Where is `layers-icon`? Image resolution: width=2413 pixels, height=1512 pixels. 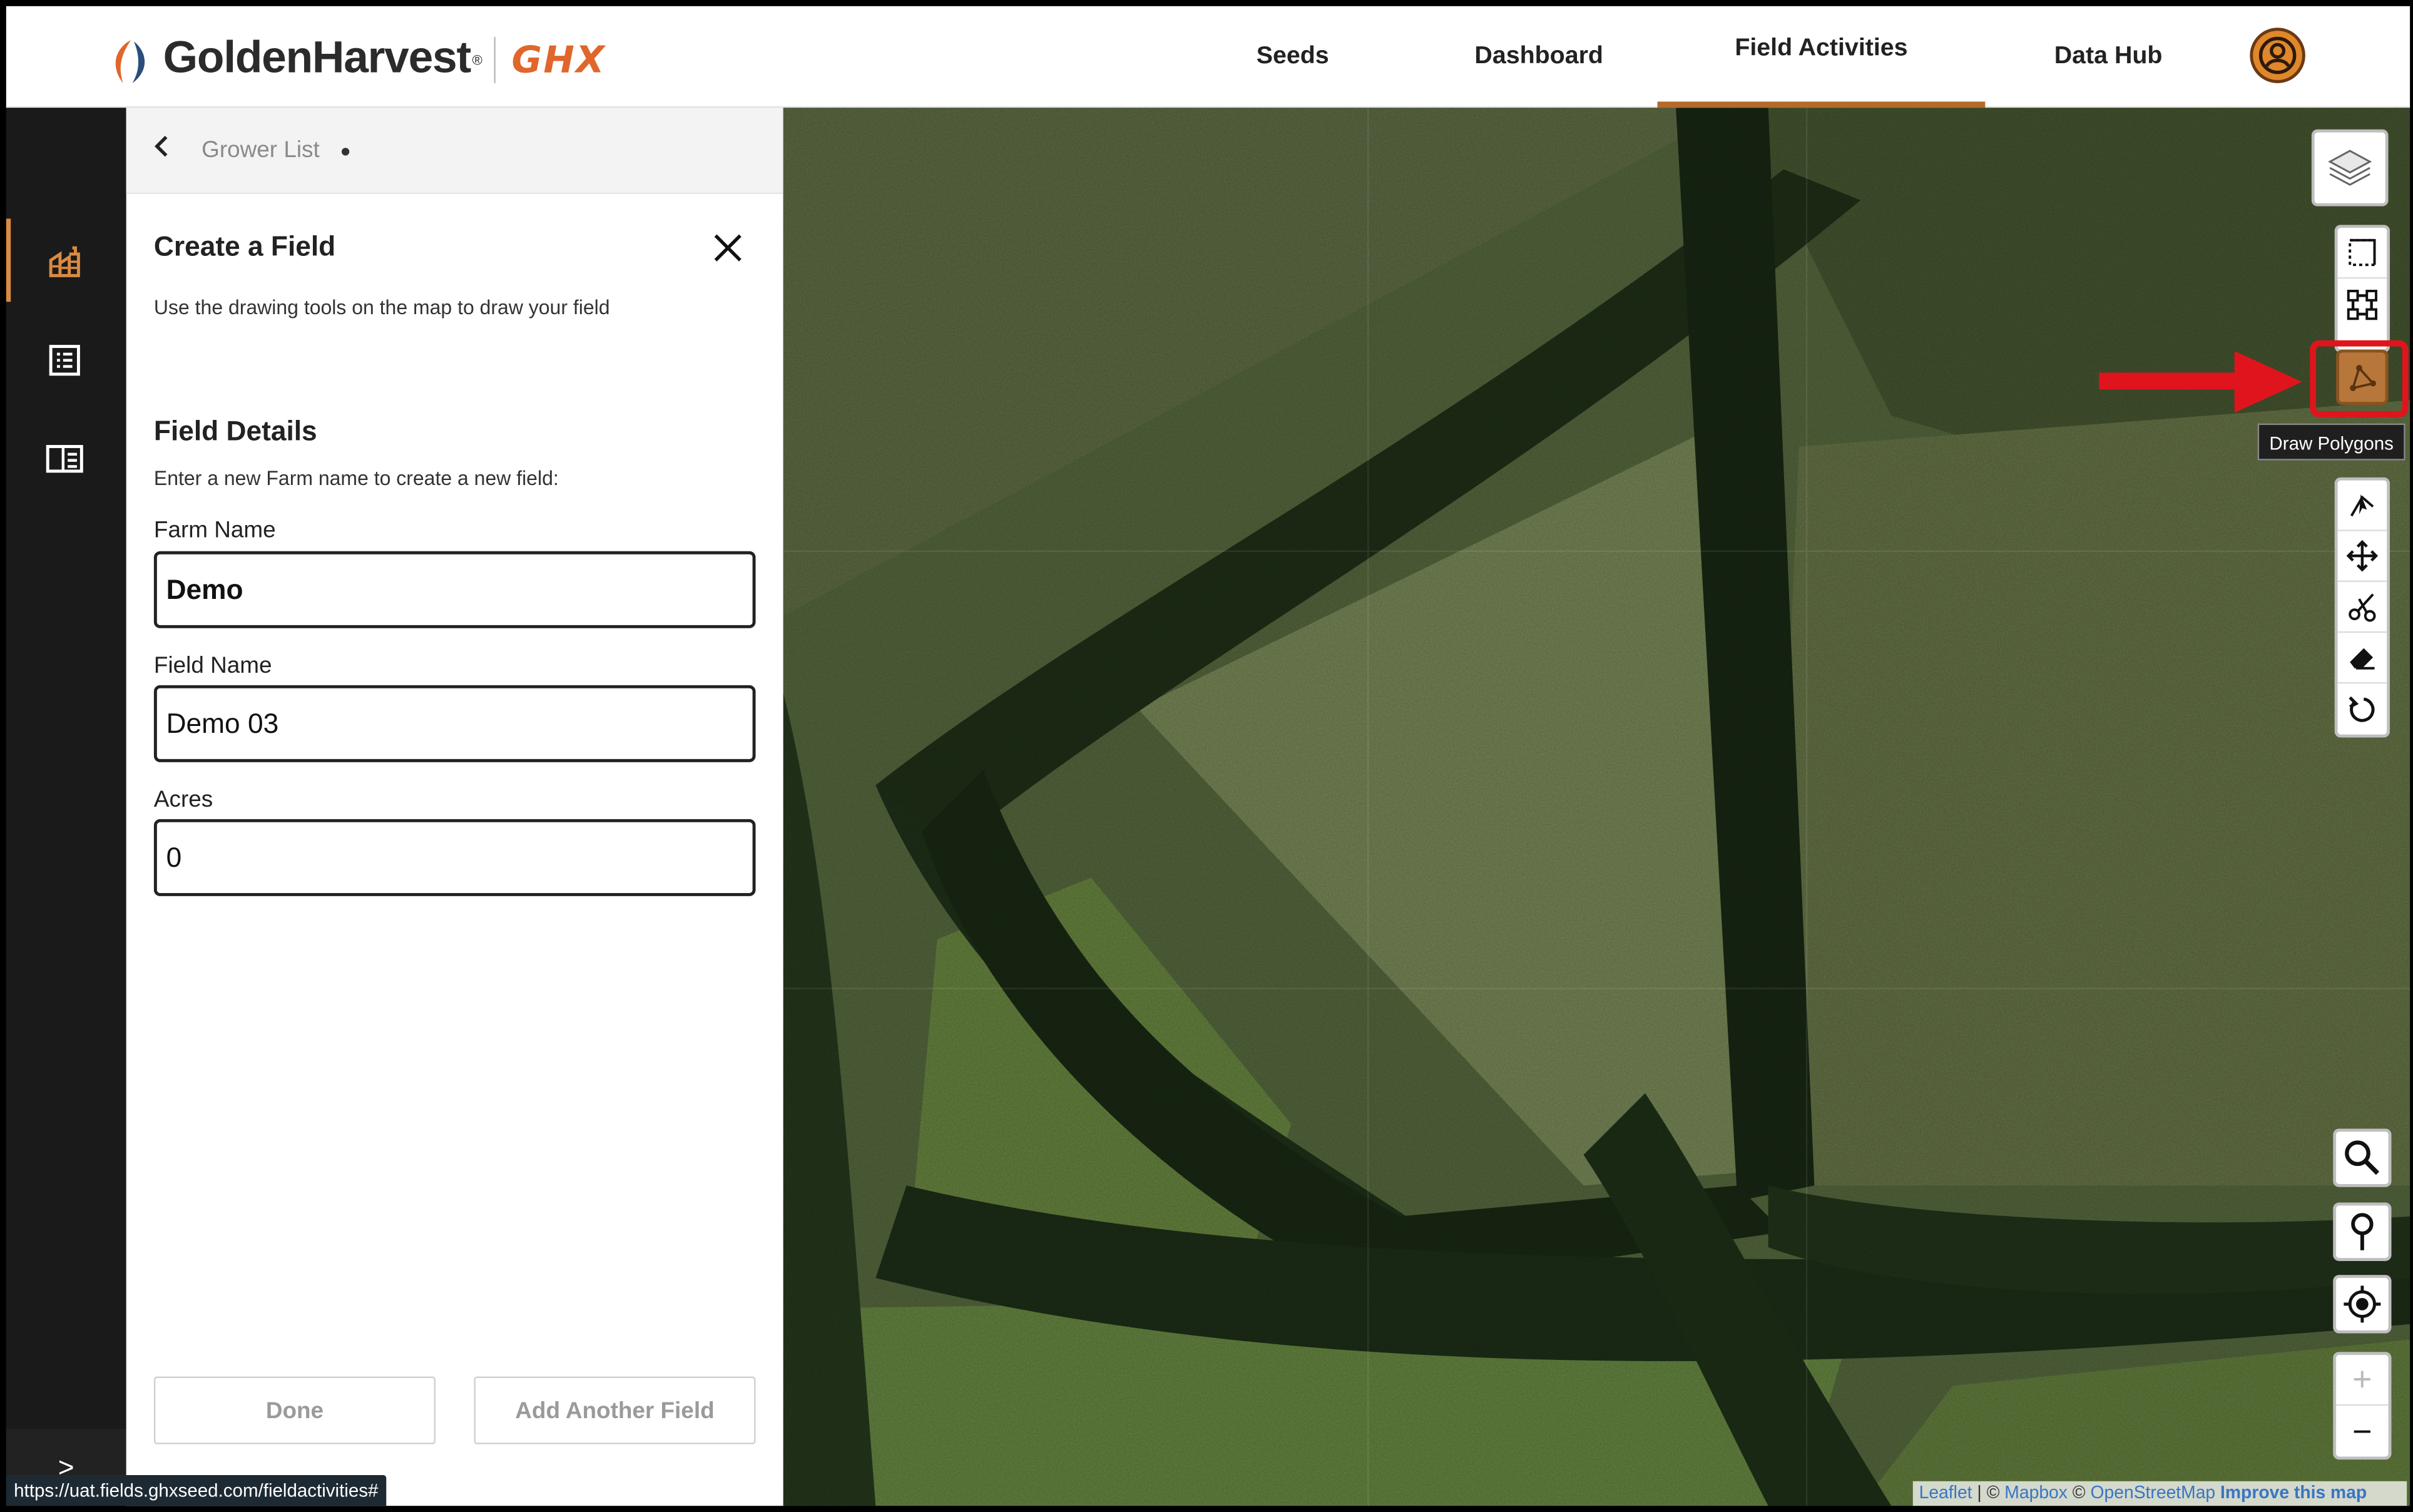 layers-icon is located at coordinates (2350, 168).